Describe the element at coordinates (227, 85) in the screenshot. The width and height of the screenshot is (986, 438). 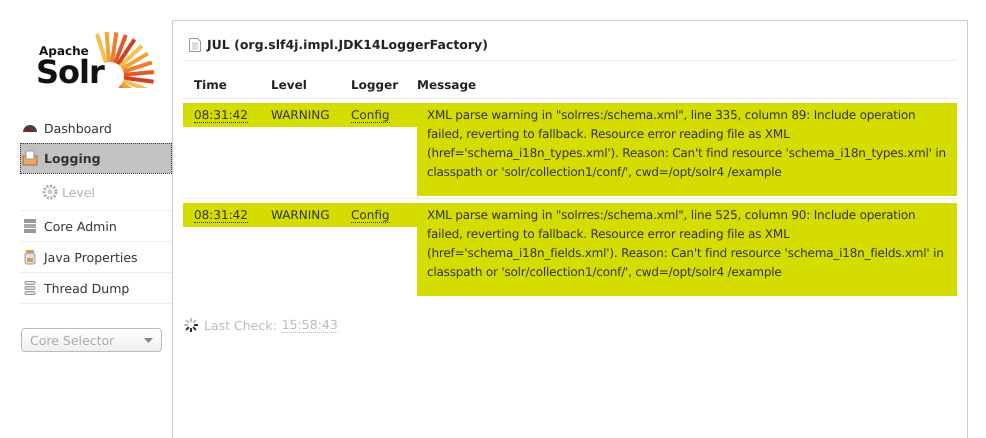
I see `column-header: Time` at that location.